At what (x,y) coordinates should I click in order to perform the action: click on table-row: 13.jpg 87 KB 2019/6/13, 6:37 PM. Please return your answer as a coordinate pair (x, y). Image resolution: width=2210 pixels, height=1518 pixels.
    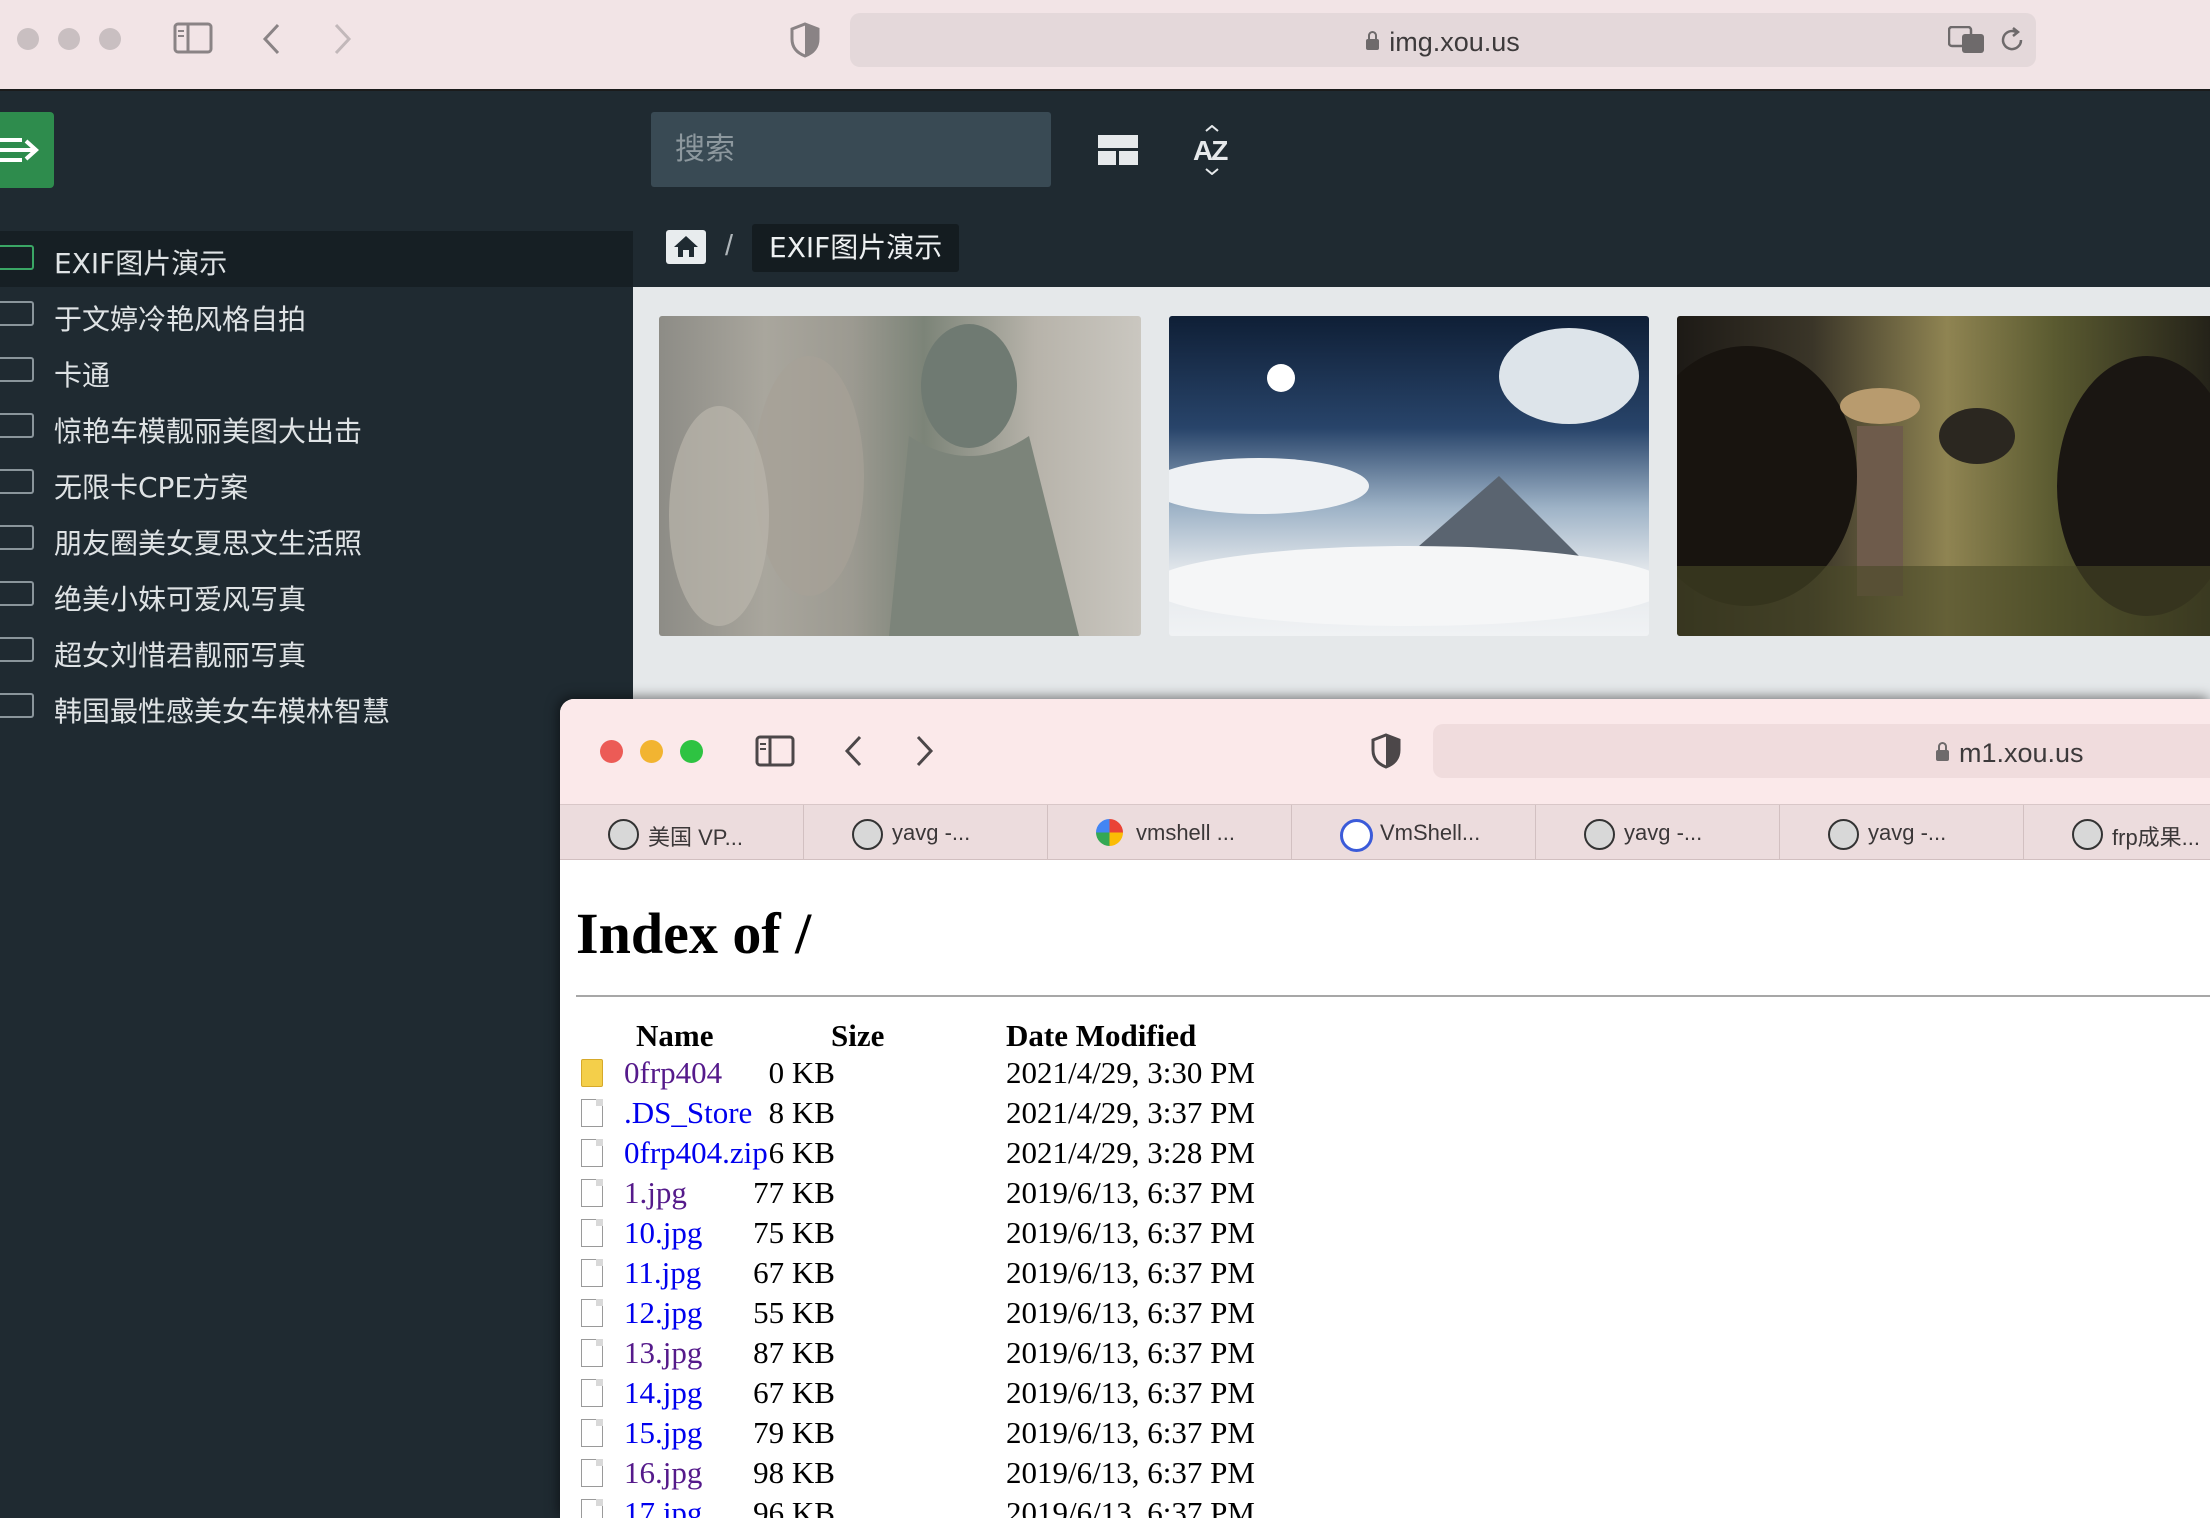
    Looking at the image, I should click on (1385, 1353).